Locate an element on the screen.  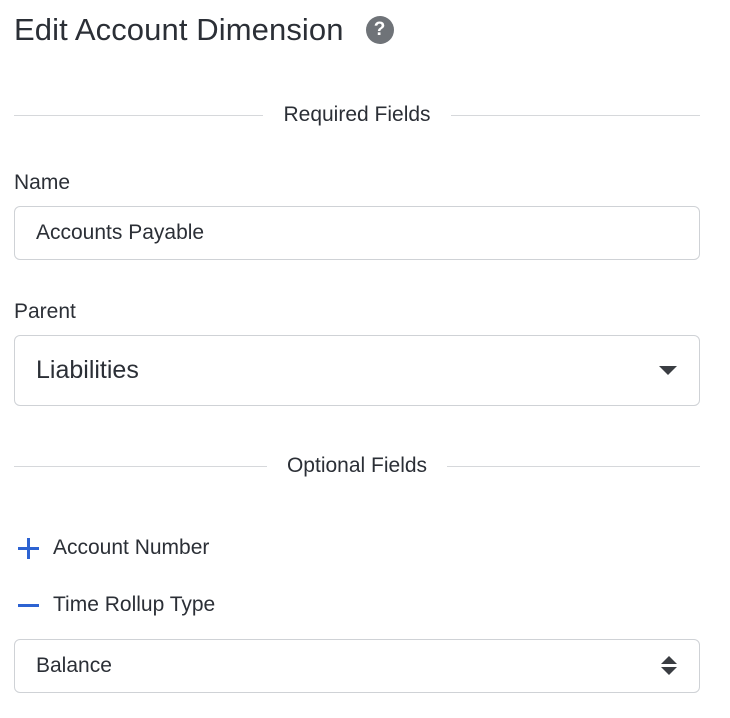
required-fields-divider: Required Fields is located at coordinates (357, 115).